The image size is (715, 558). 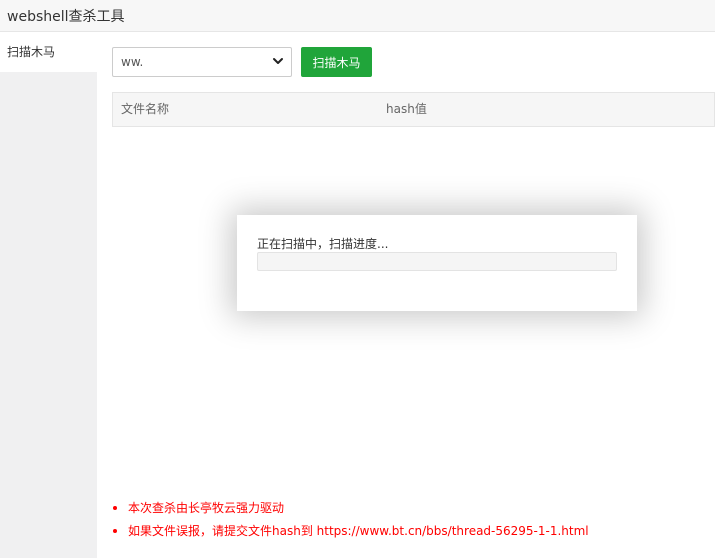 I want to click on table-header: 文件名称 hash值, so click(x=413, y=109).